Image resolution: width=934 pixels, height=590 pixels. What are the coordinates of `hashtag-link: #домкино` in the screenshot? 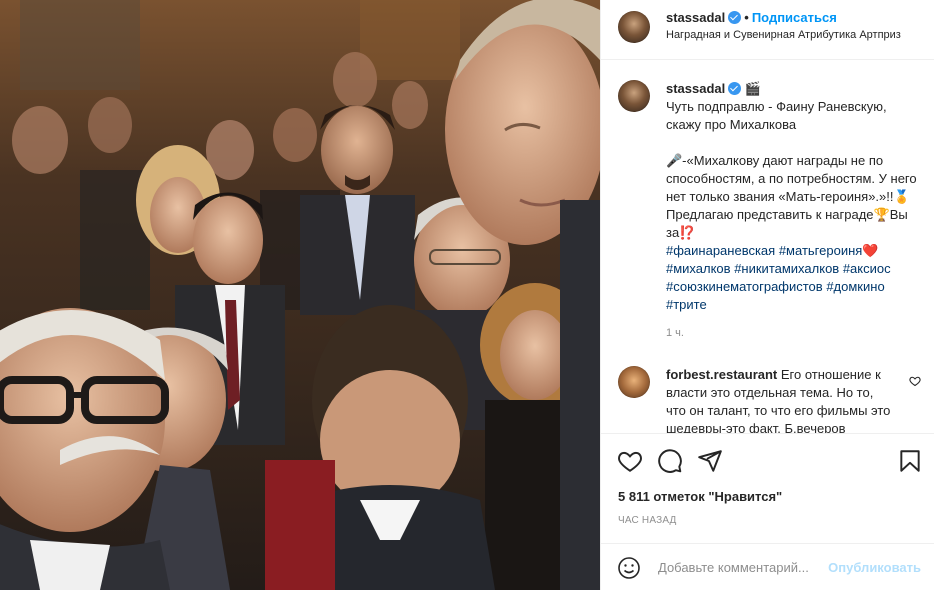 It's located at (855, 286).